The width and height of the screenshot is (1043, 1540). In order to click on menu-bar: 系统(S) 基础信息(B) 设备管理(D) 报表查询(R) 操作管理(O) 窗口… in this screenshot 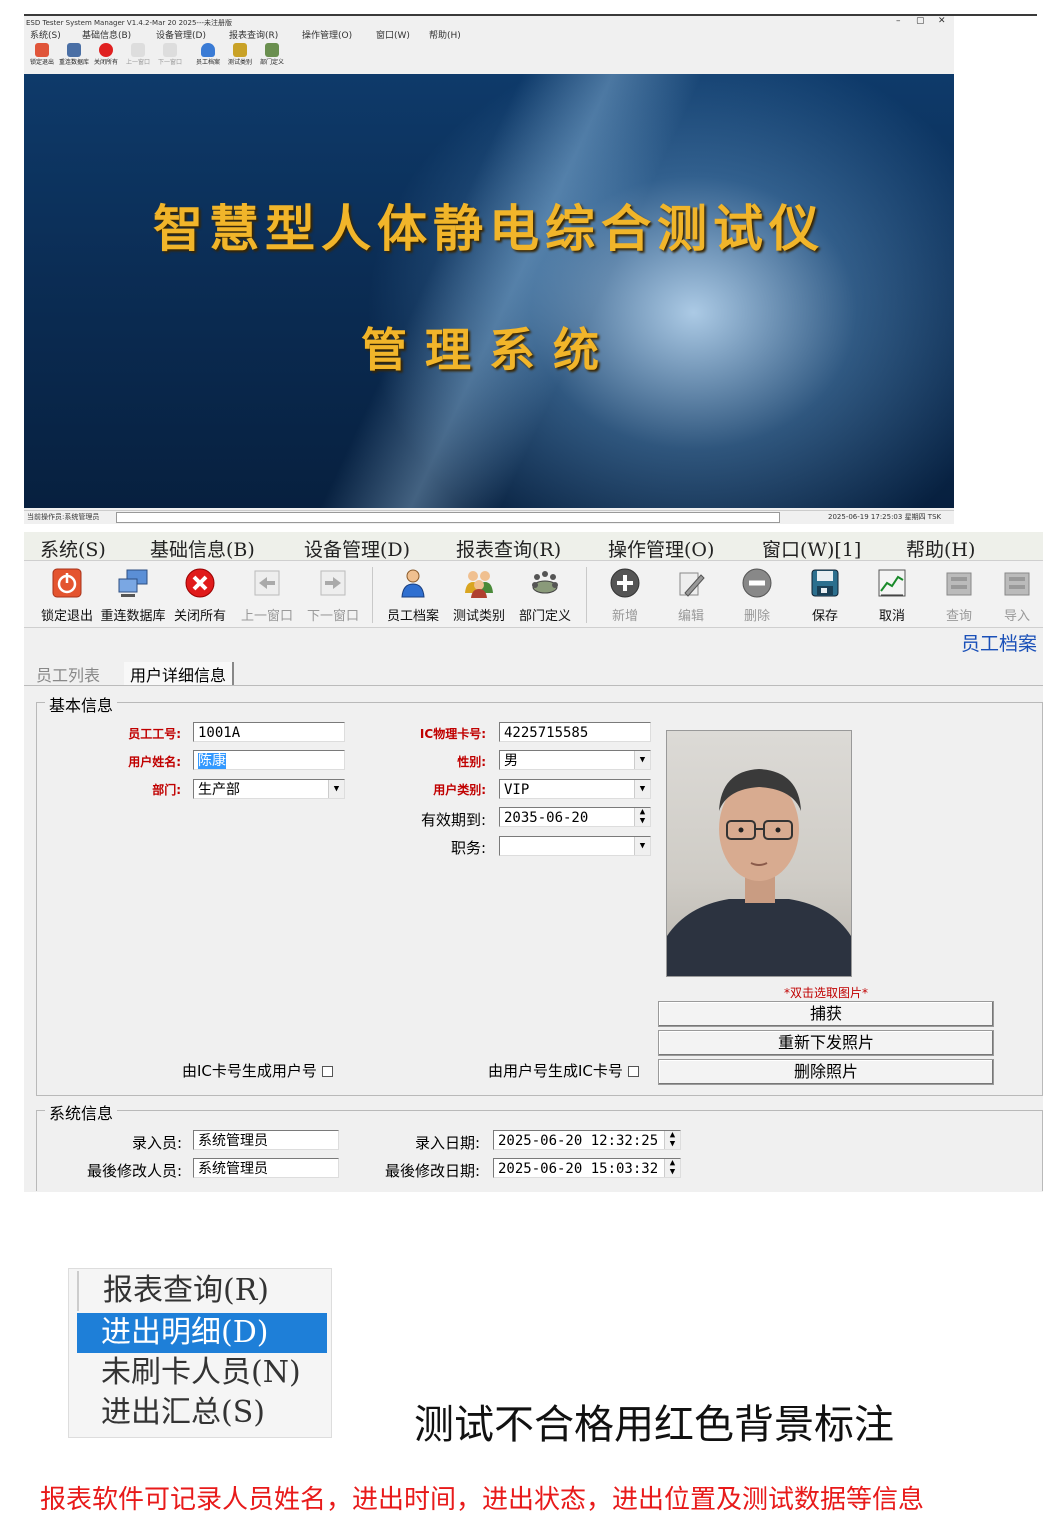, I will do `click(489, 34)`.